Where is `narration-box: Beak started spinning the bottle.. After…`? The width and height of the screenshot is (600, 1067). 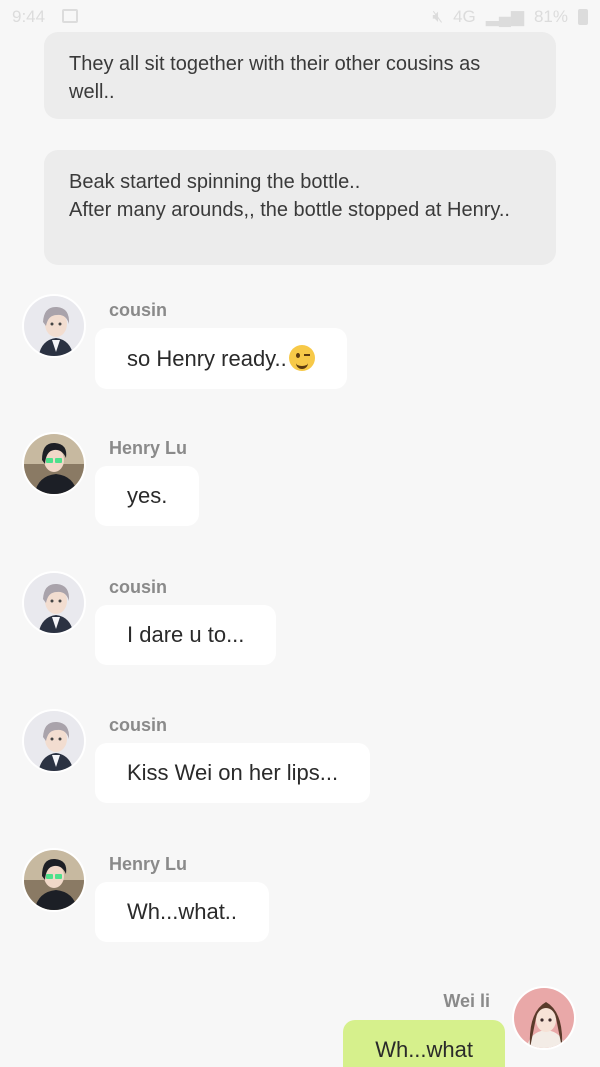 narration-box: Beak started spinning the bottle.. After… is located at coordinates (300, 207).